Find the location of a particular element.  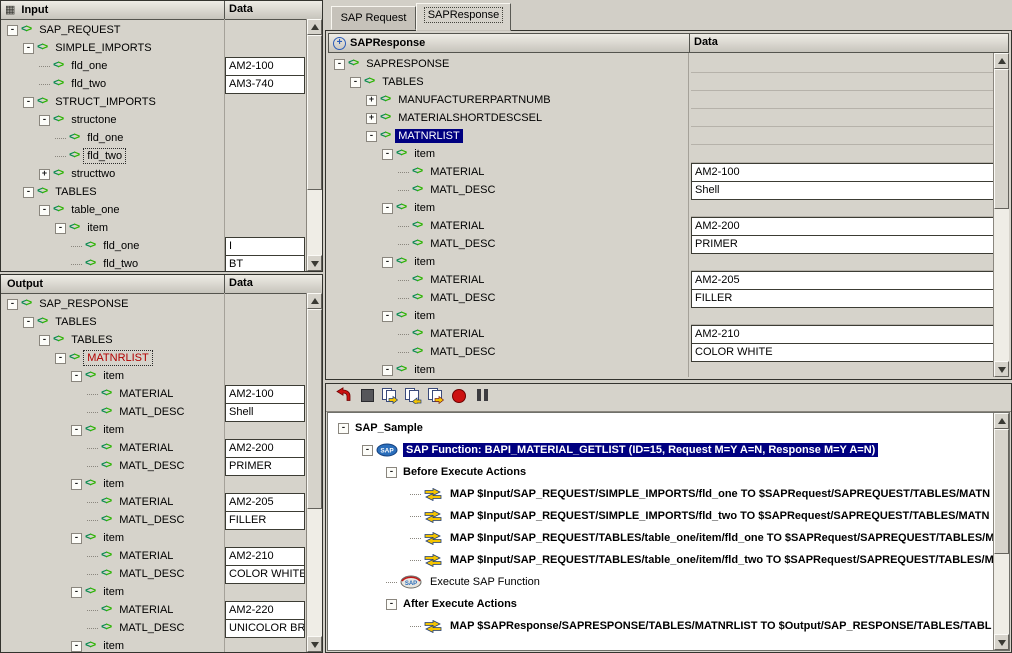

pause-icon is located at coordinates (482, 397).